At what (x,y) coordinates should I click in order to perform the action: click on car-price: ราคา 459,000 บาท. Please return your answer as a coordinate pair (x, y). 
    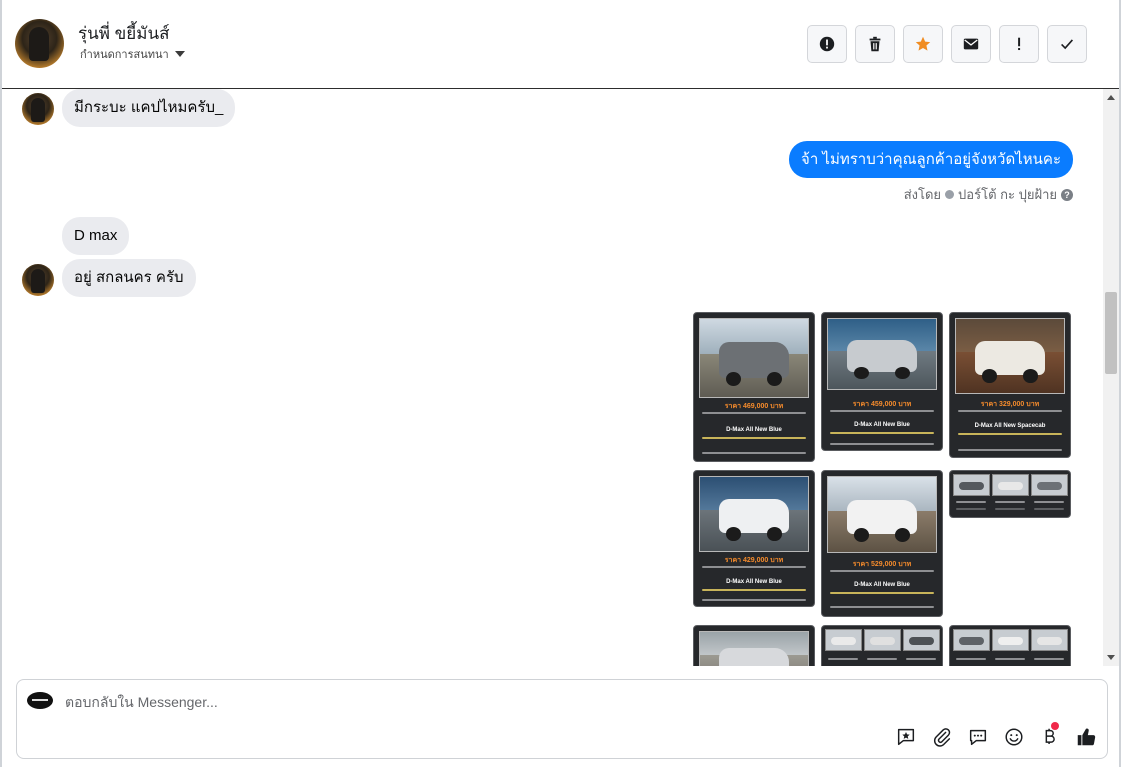
    Looking at the image, I should click on (882, 404).